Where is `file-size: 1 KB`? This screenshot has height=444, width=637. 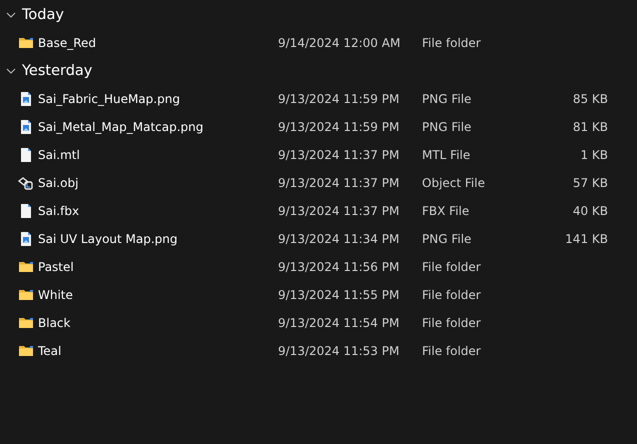
file-size: 1 KB is located at coordinates (594, 155).